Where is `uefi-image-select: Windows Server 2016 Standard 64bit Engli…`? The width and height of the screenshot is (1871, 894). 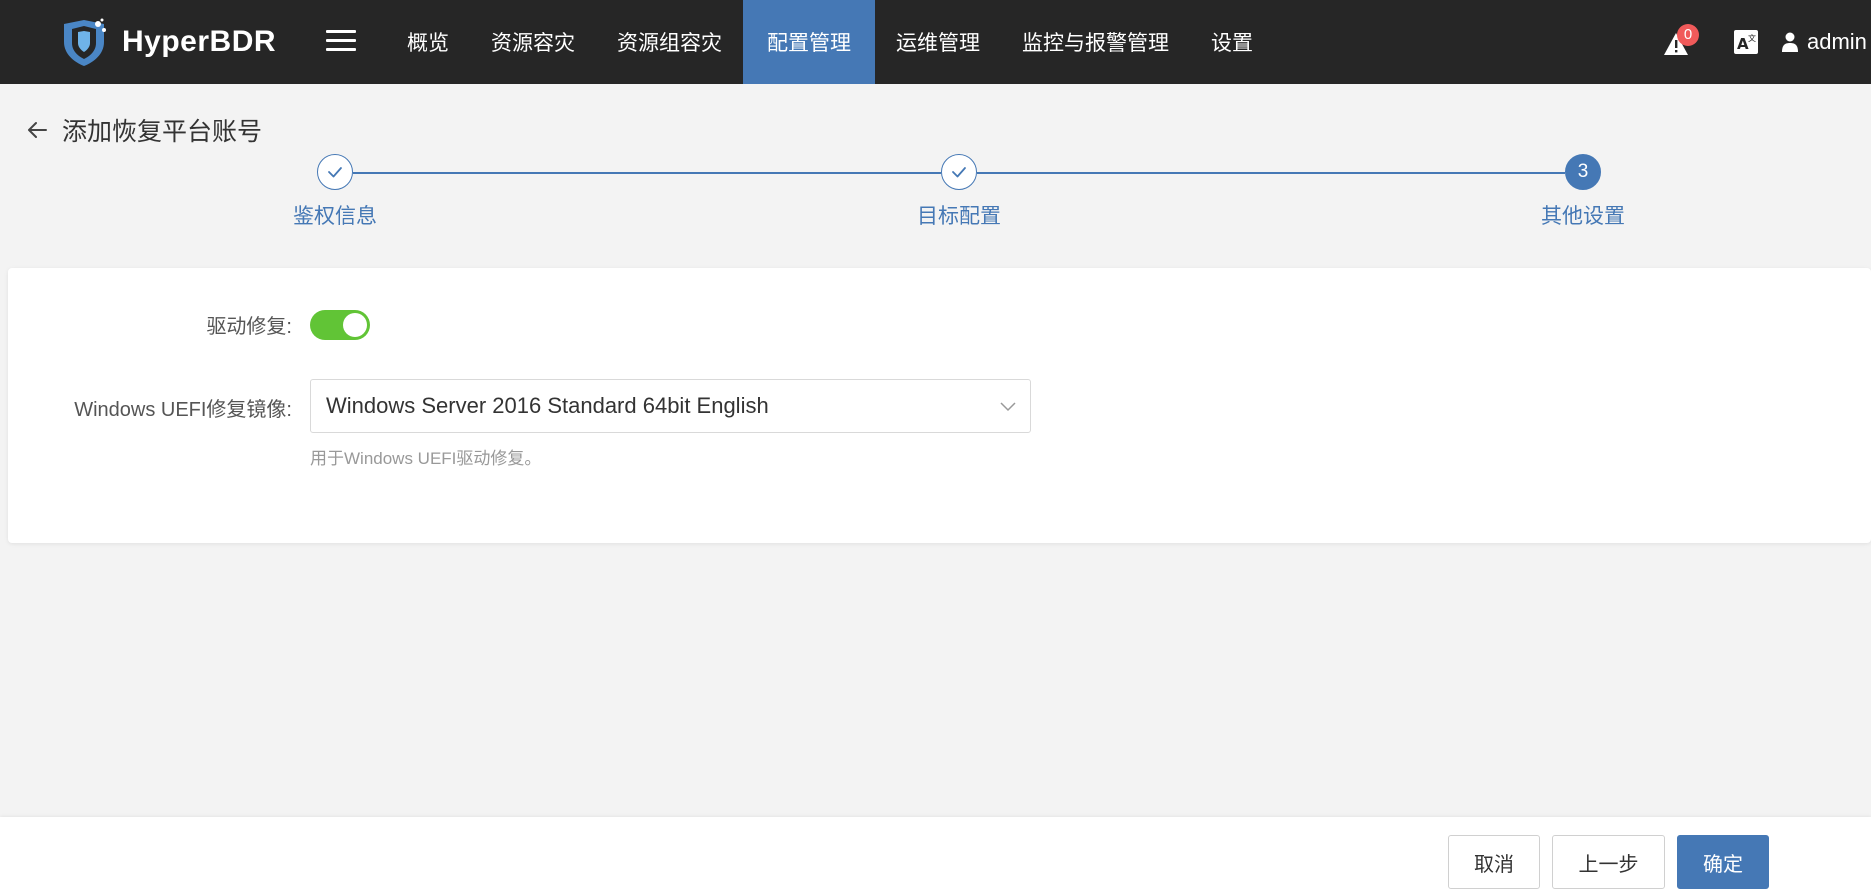 uefi-image-select: Windows Server 2016 Standard 64bit Engli… is located at coordinates (670, 406).